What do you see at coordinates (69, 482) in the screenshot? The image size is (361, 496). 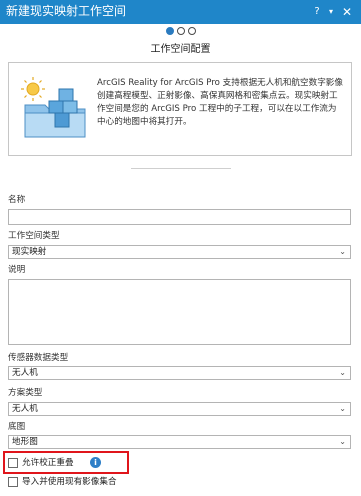 I see `import-existing-collection-label: 导入并使用现有影像集合` at bounding box center [69, 482].